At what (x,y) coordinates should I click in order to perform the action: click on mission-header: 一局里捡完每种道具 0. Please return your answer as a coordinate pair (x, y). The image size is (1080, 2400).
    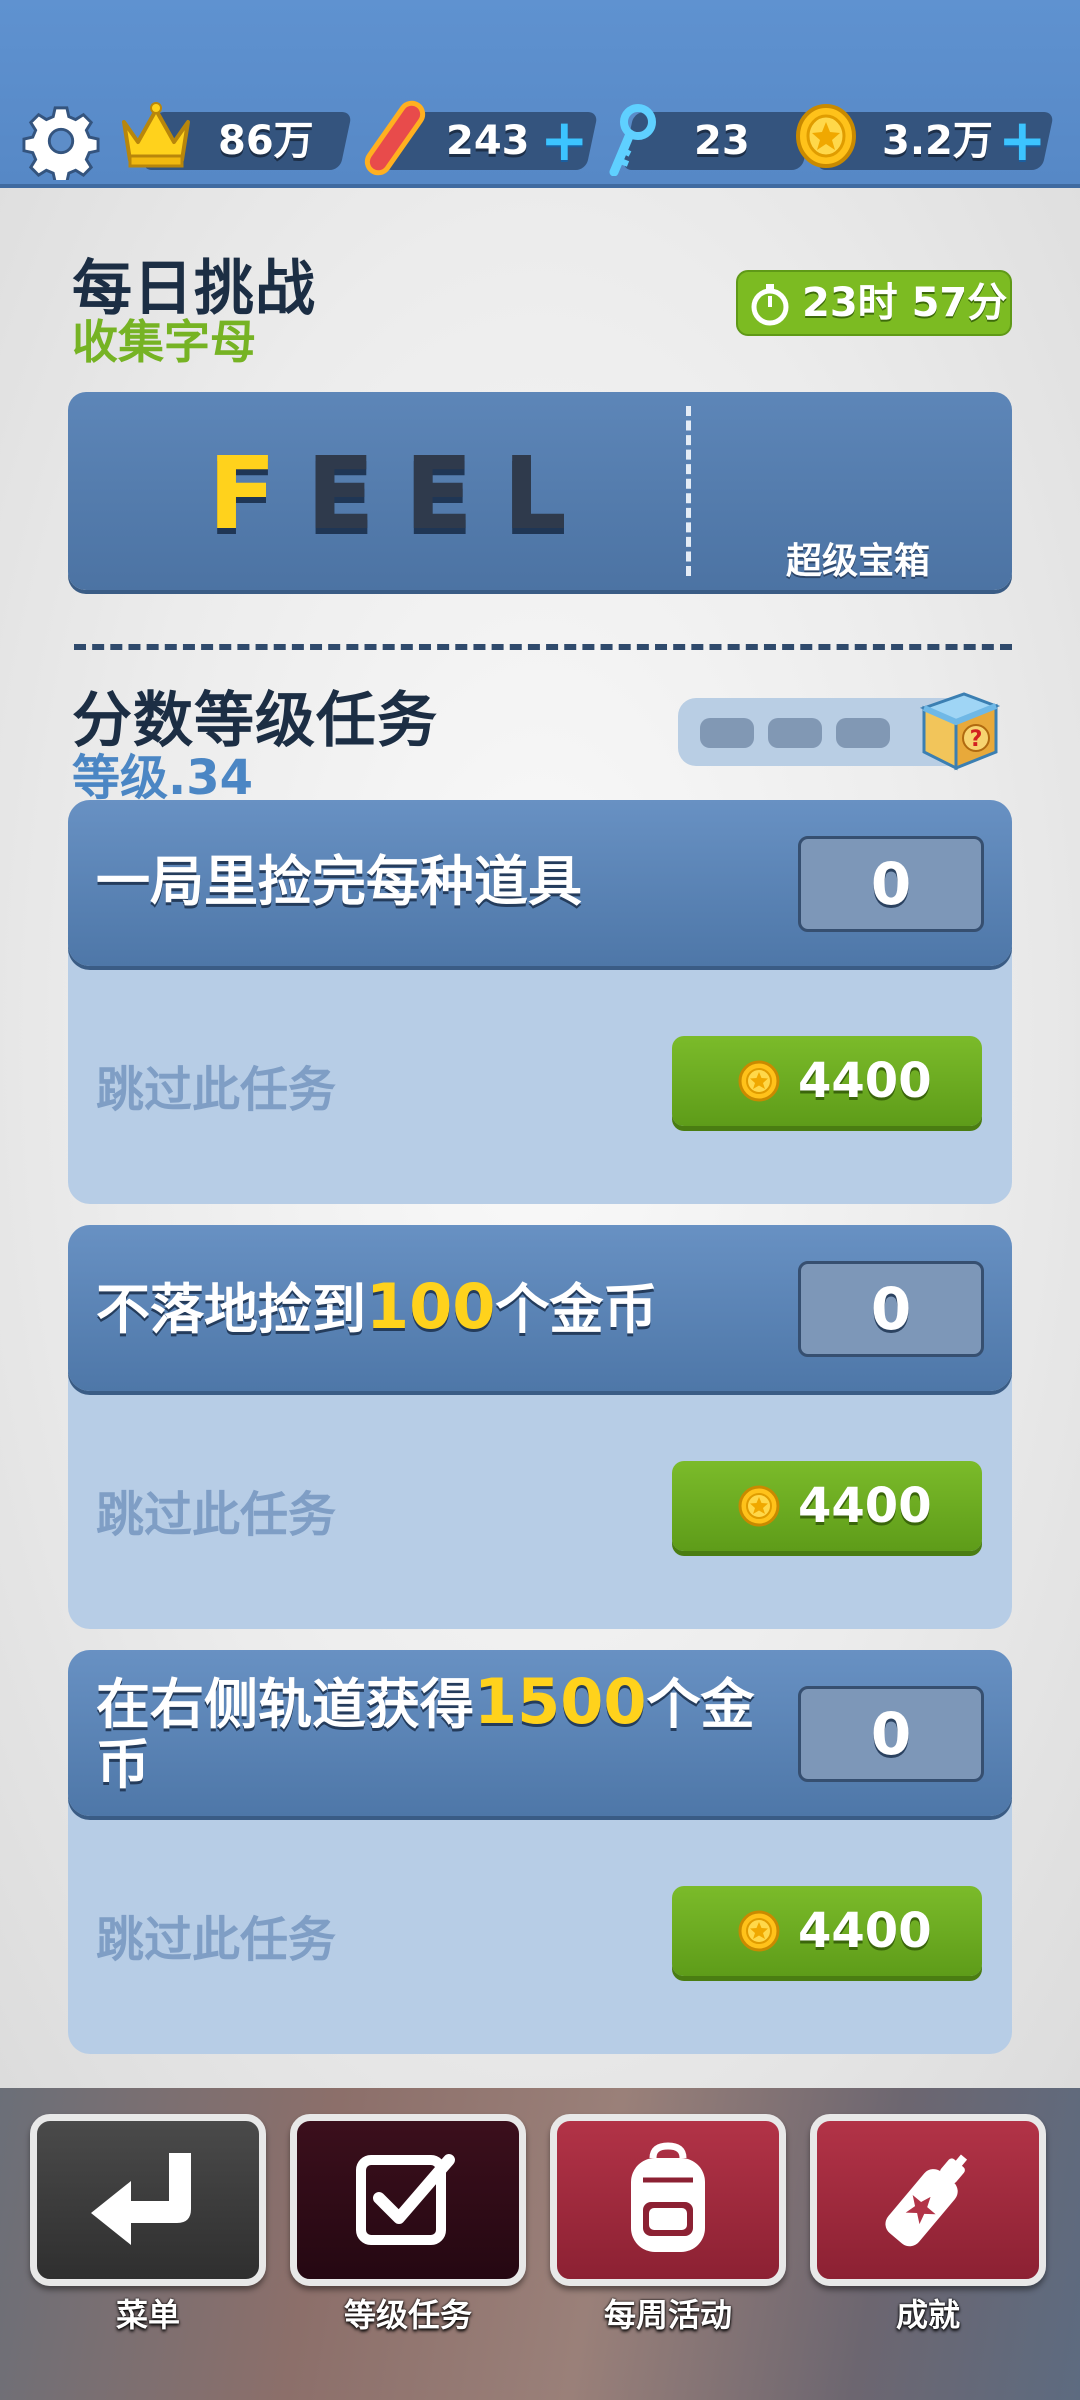
    Looking at the image, I should click on (540, 883).